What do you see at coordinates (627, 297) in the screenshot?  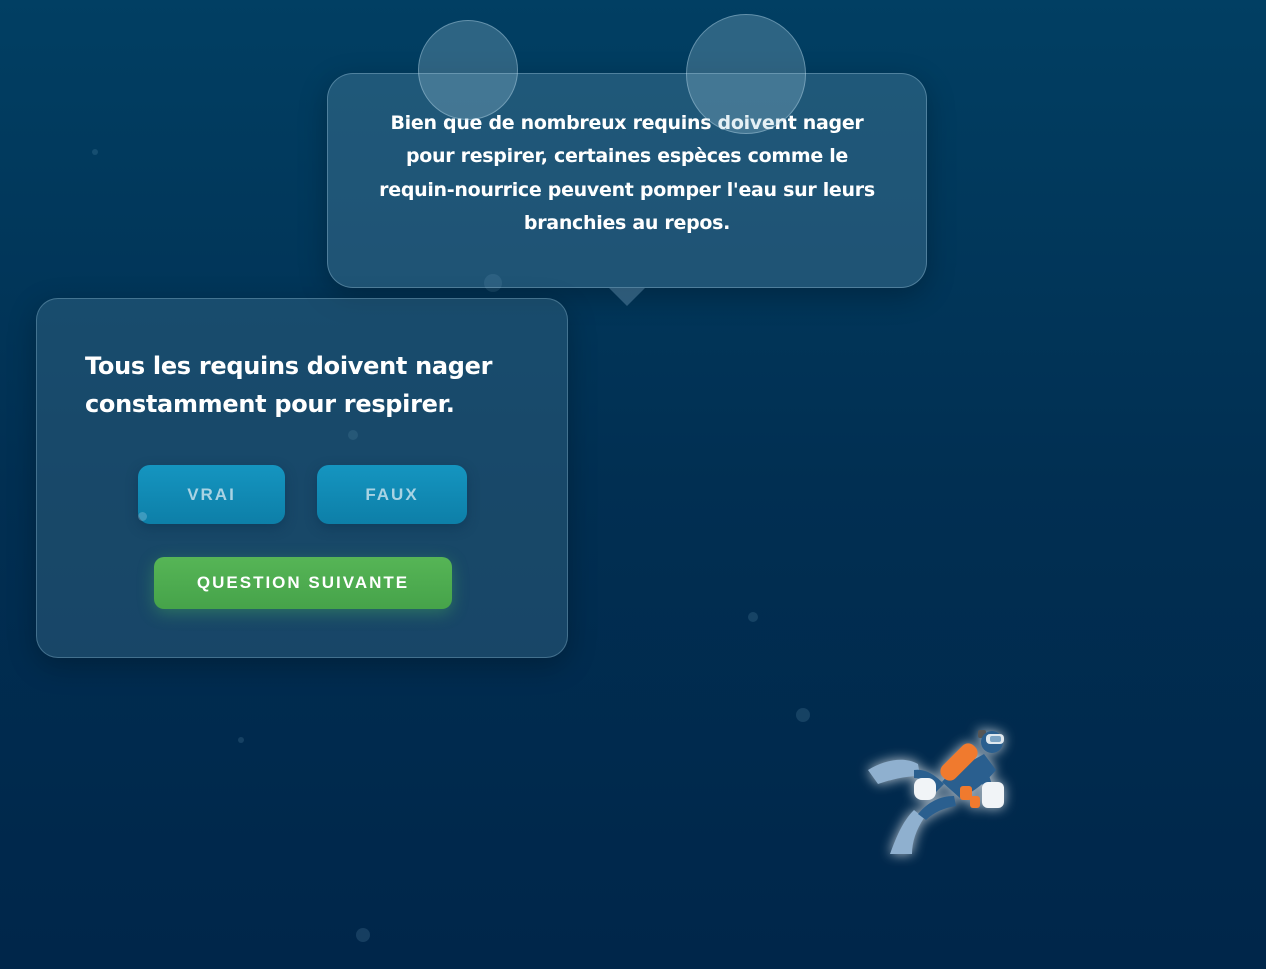 I see `speech-bubble-tail` at bounding box center [627, 297].